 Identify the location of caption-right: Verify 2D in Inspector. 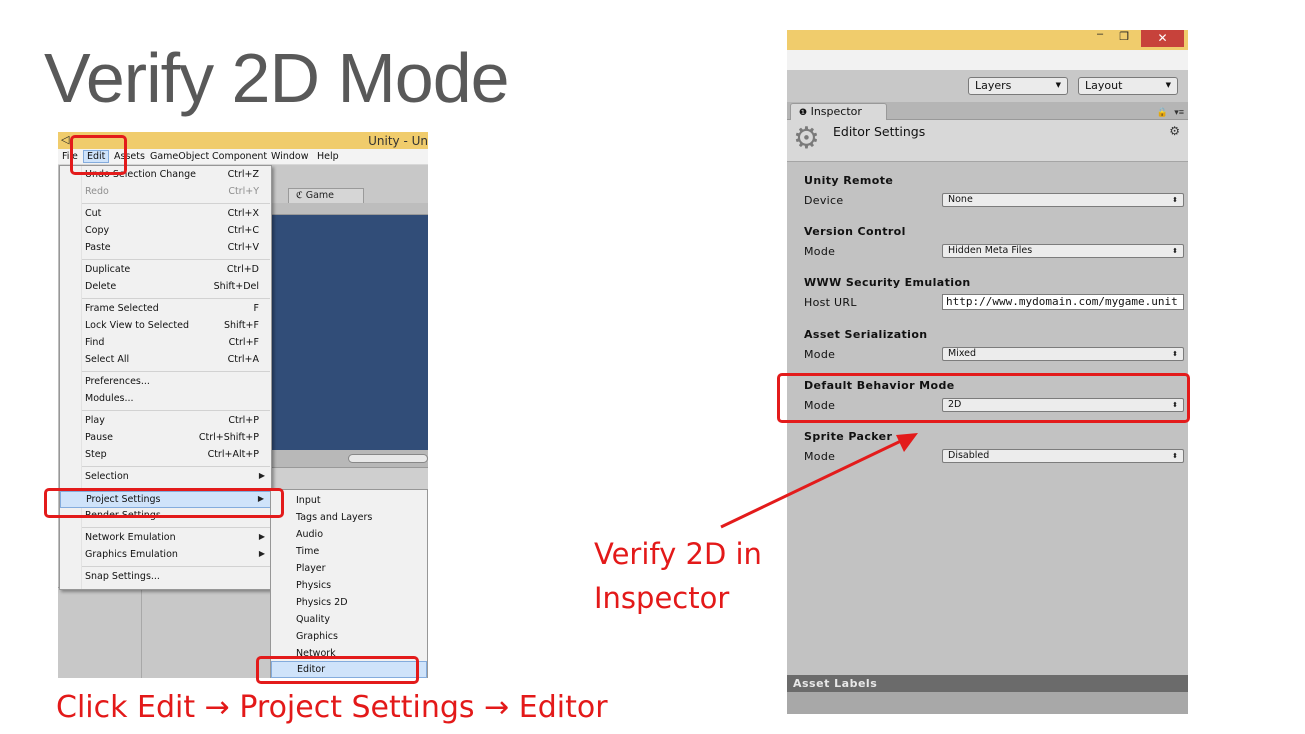
(678, 576).